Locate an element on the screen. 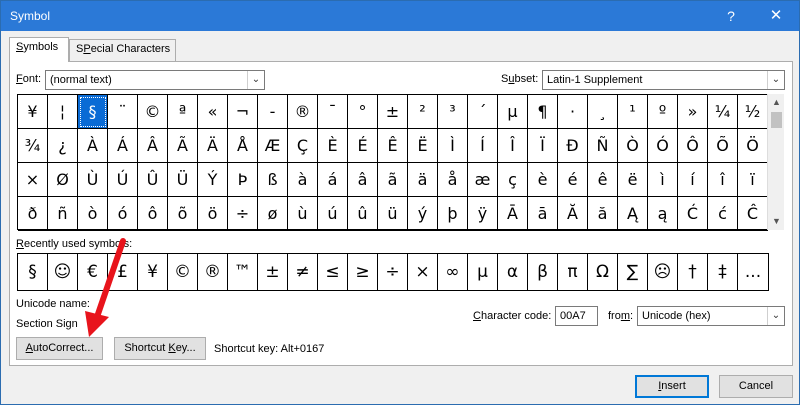  symbol-cell: § is located at coordinates (93, 112).